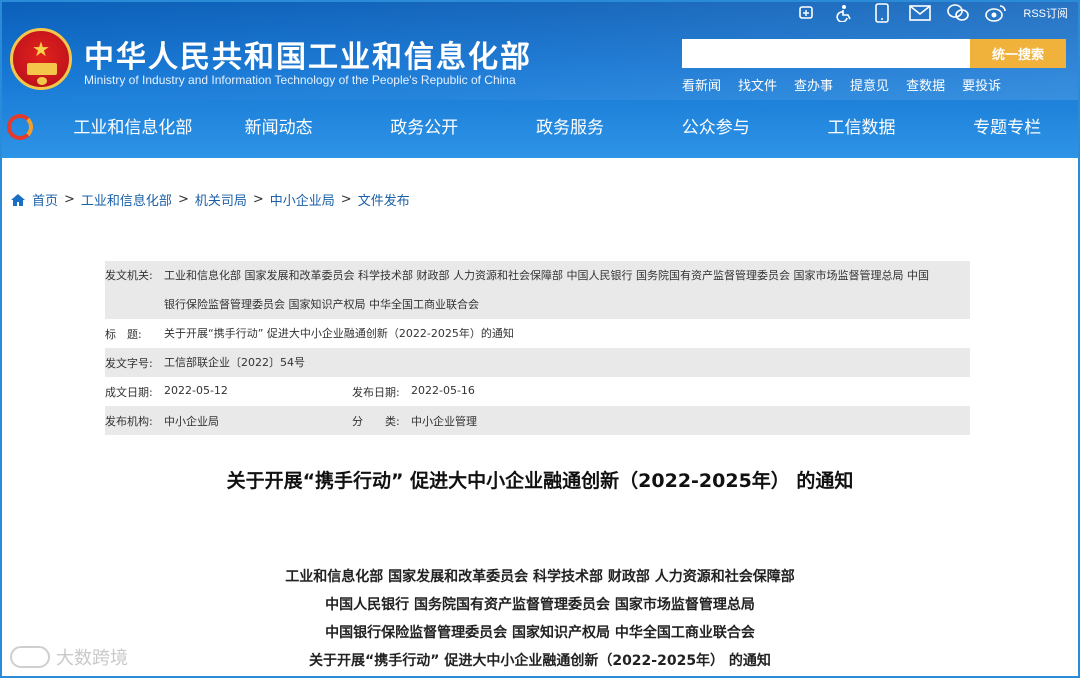 The height and width of the screenshot is (678, 1080). Describe the element at coordinates (443, 390) in the screenshot. I see `meta-value-published-date: 2022-05-16` at that location.